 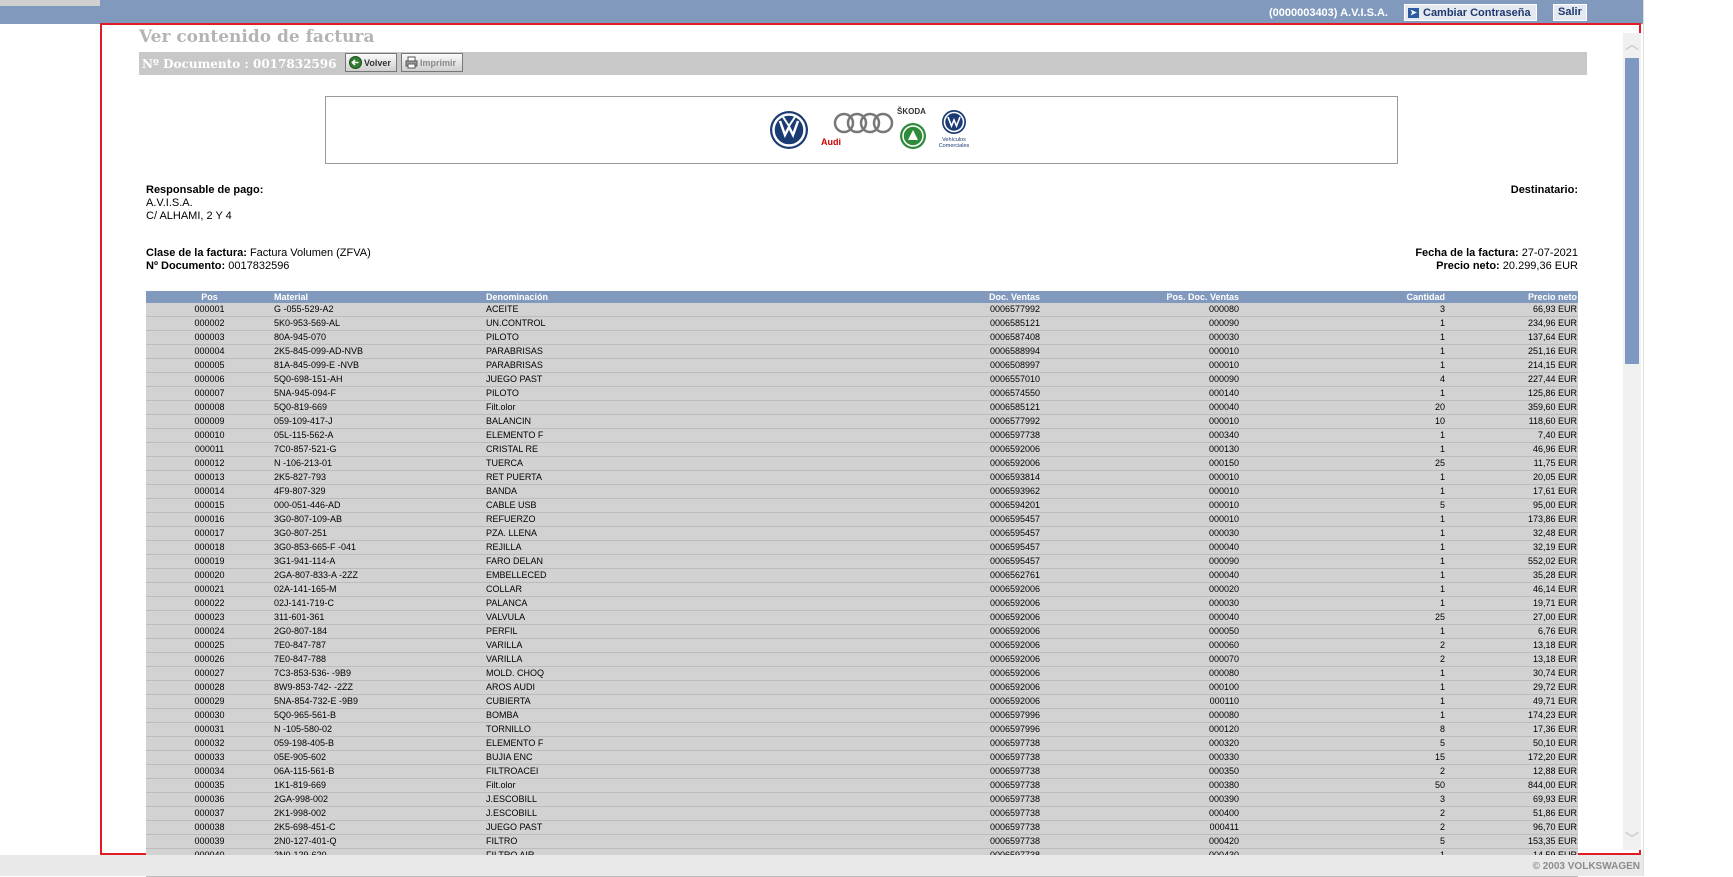 I want to click on cell-sales-doc: 0006562761, so click(x=883, y=575).